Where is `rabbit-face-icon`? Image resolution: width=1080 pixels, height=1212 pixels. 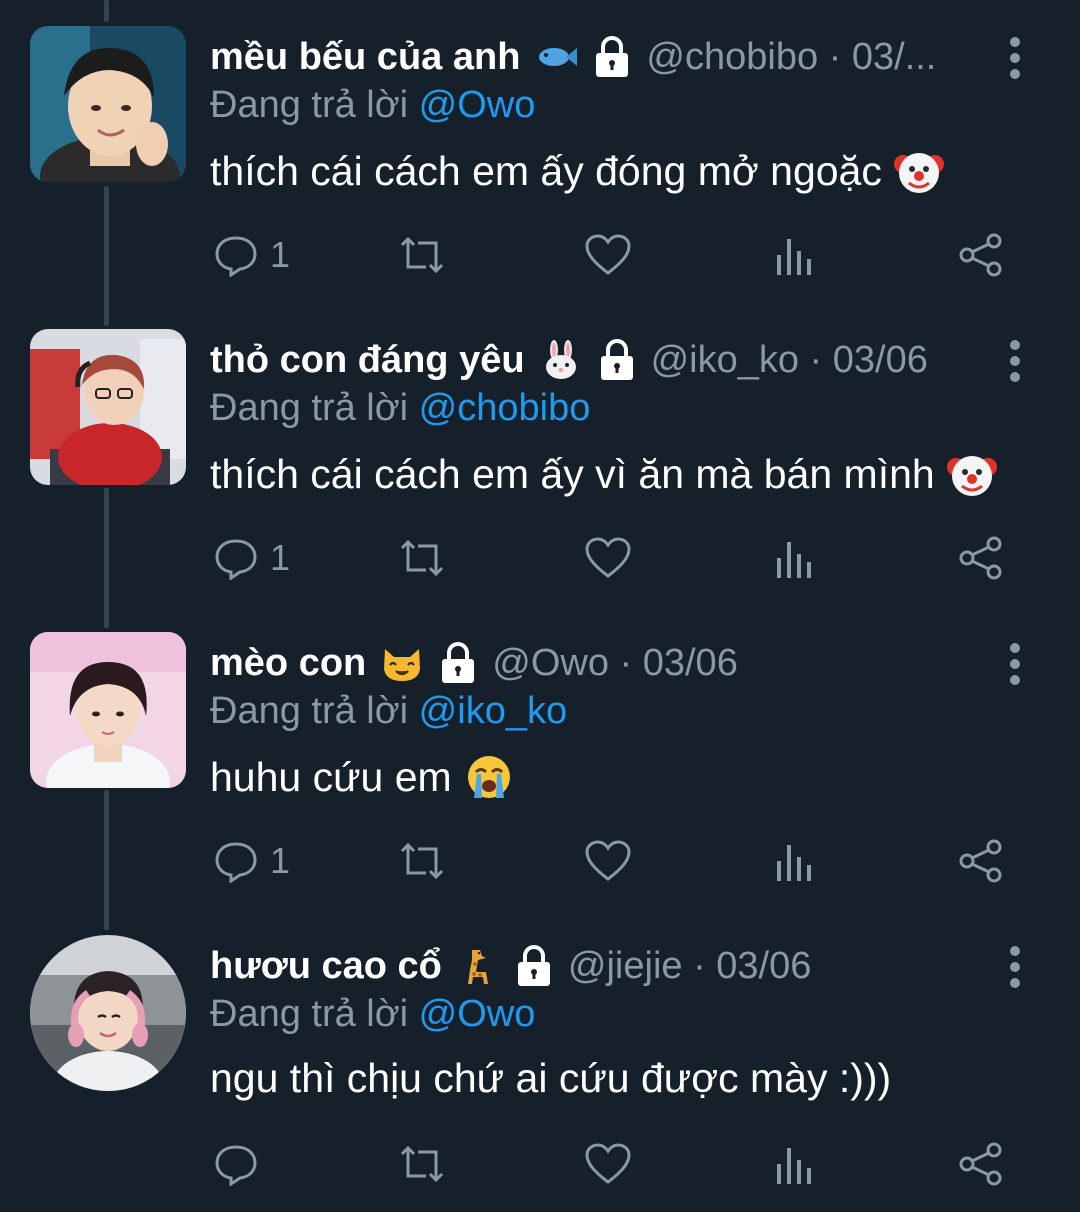 rabbit-face-icon is located at coordinates (561, 360).